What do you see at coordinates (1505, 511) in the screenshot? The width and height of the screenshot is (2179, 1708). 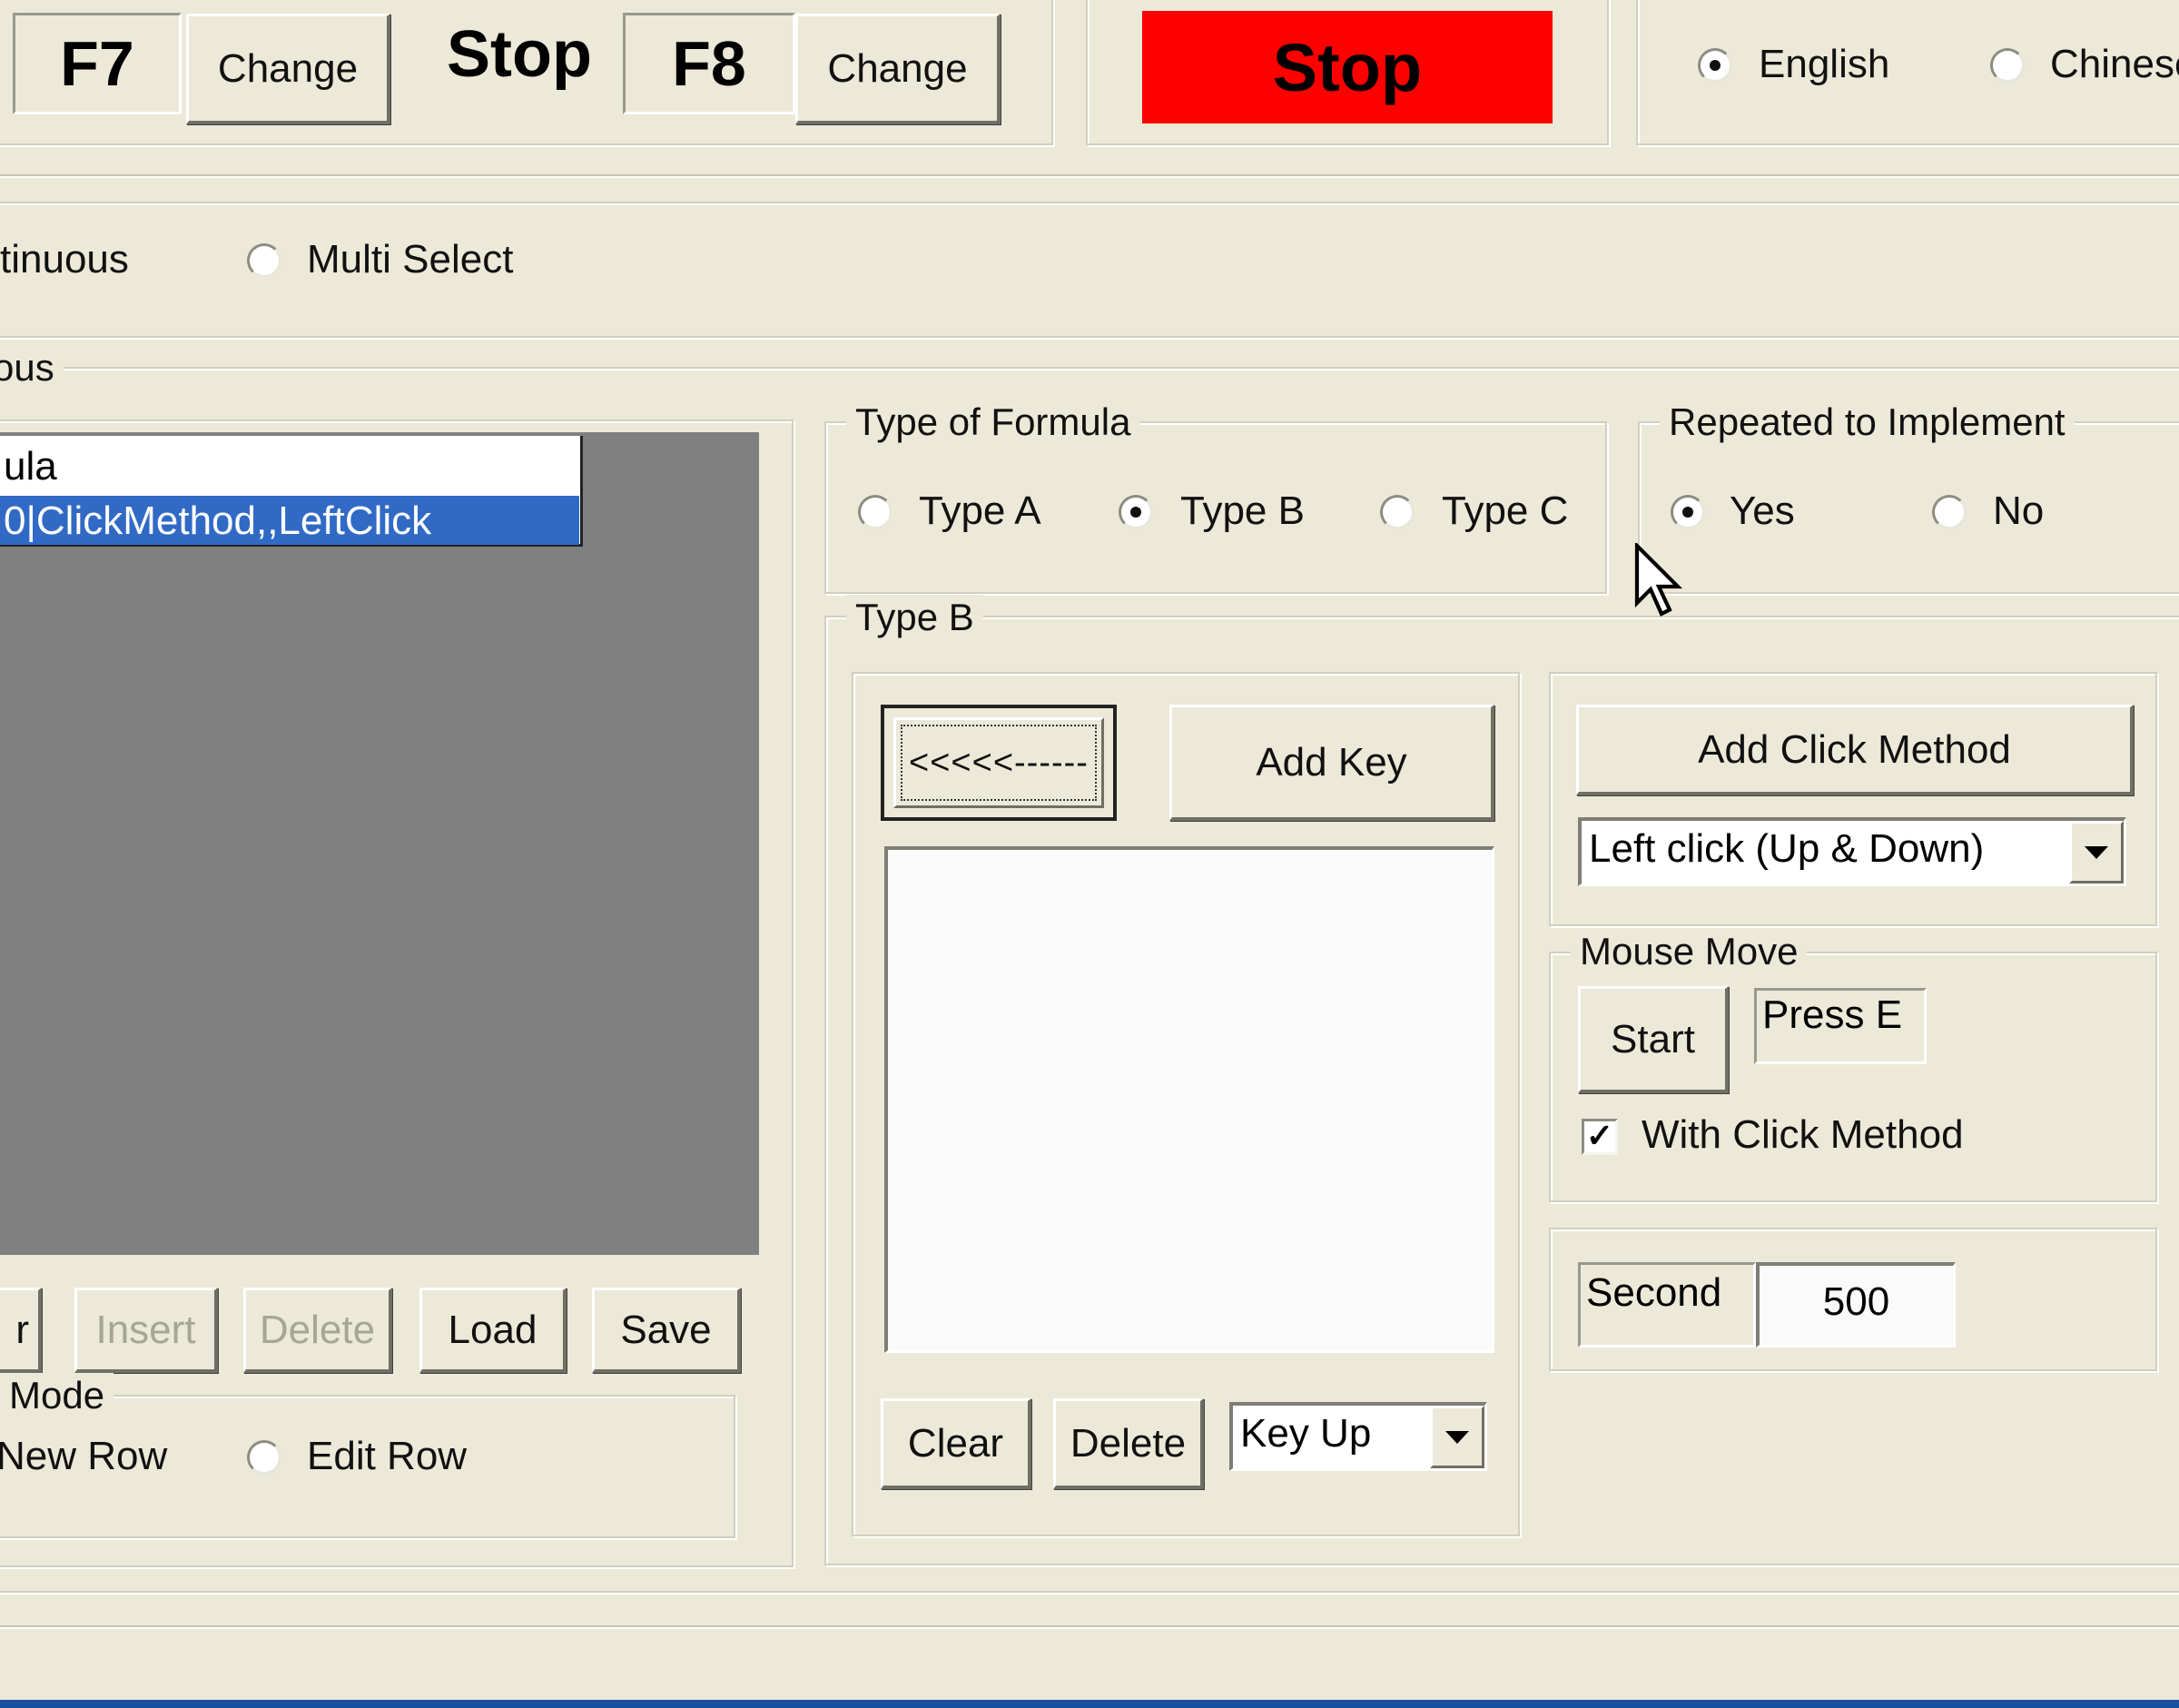 I see `type-c-label: Type C` at bounding box center [1505, 511].